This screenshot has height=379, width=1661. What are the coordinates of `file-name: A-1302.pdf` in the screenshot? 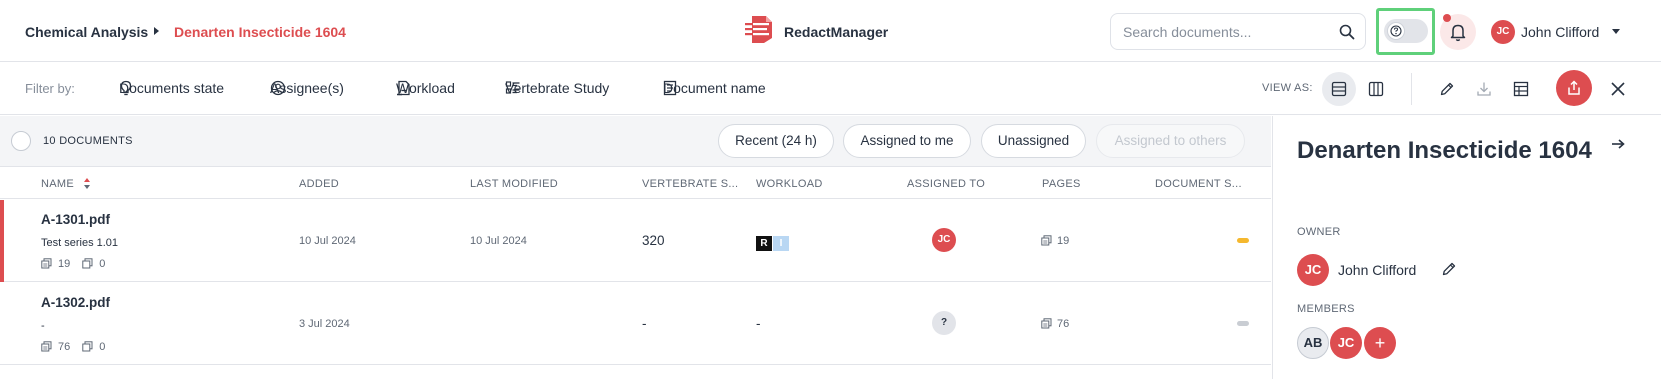 It's located at (75, 302).